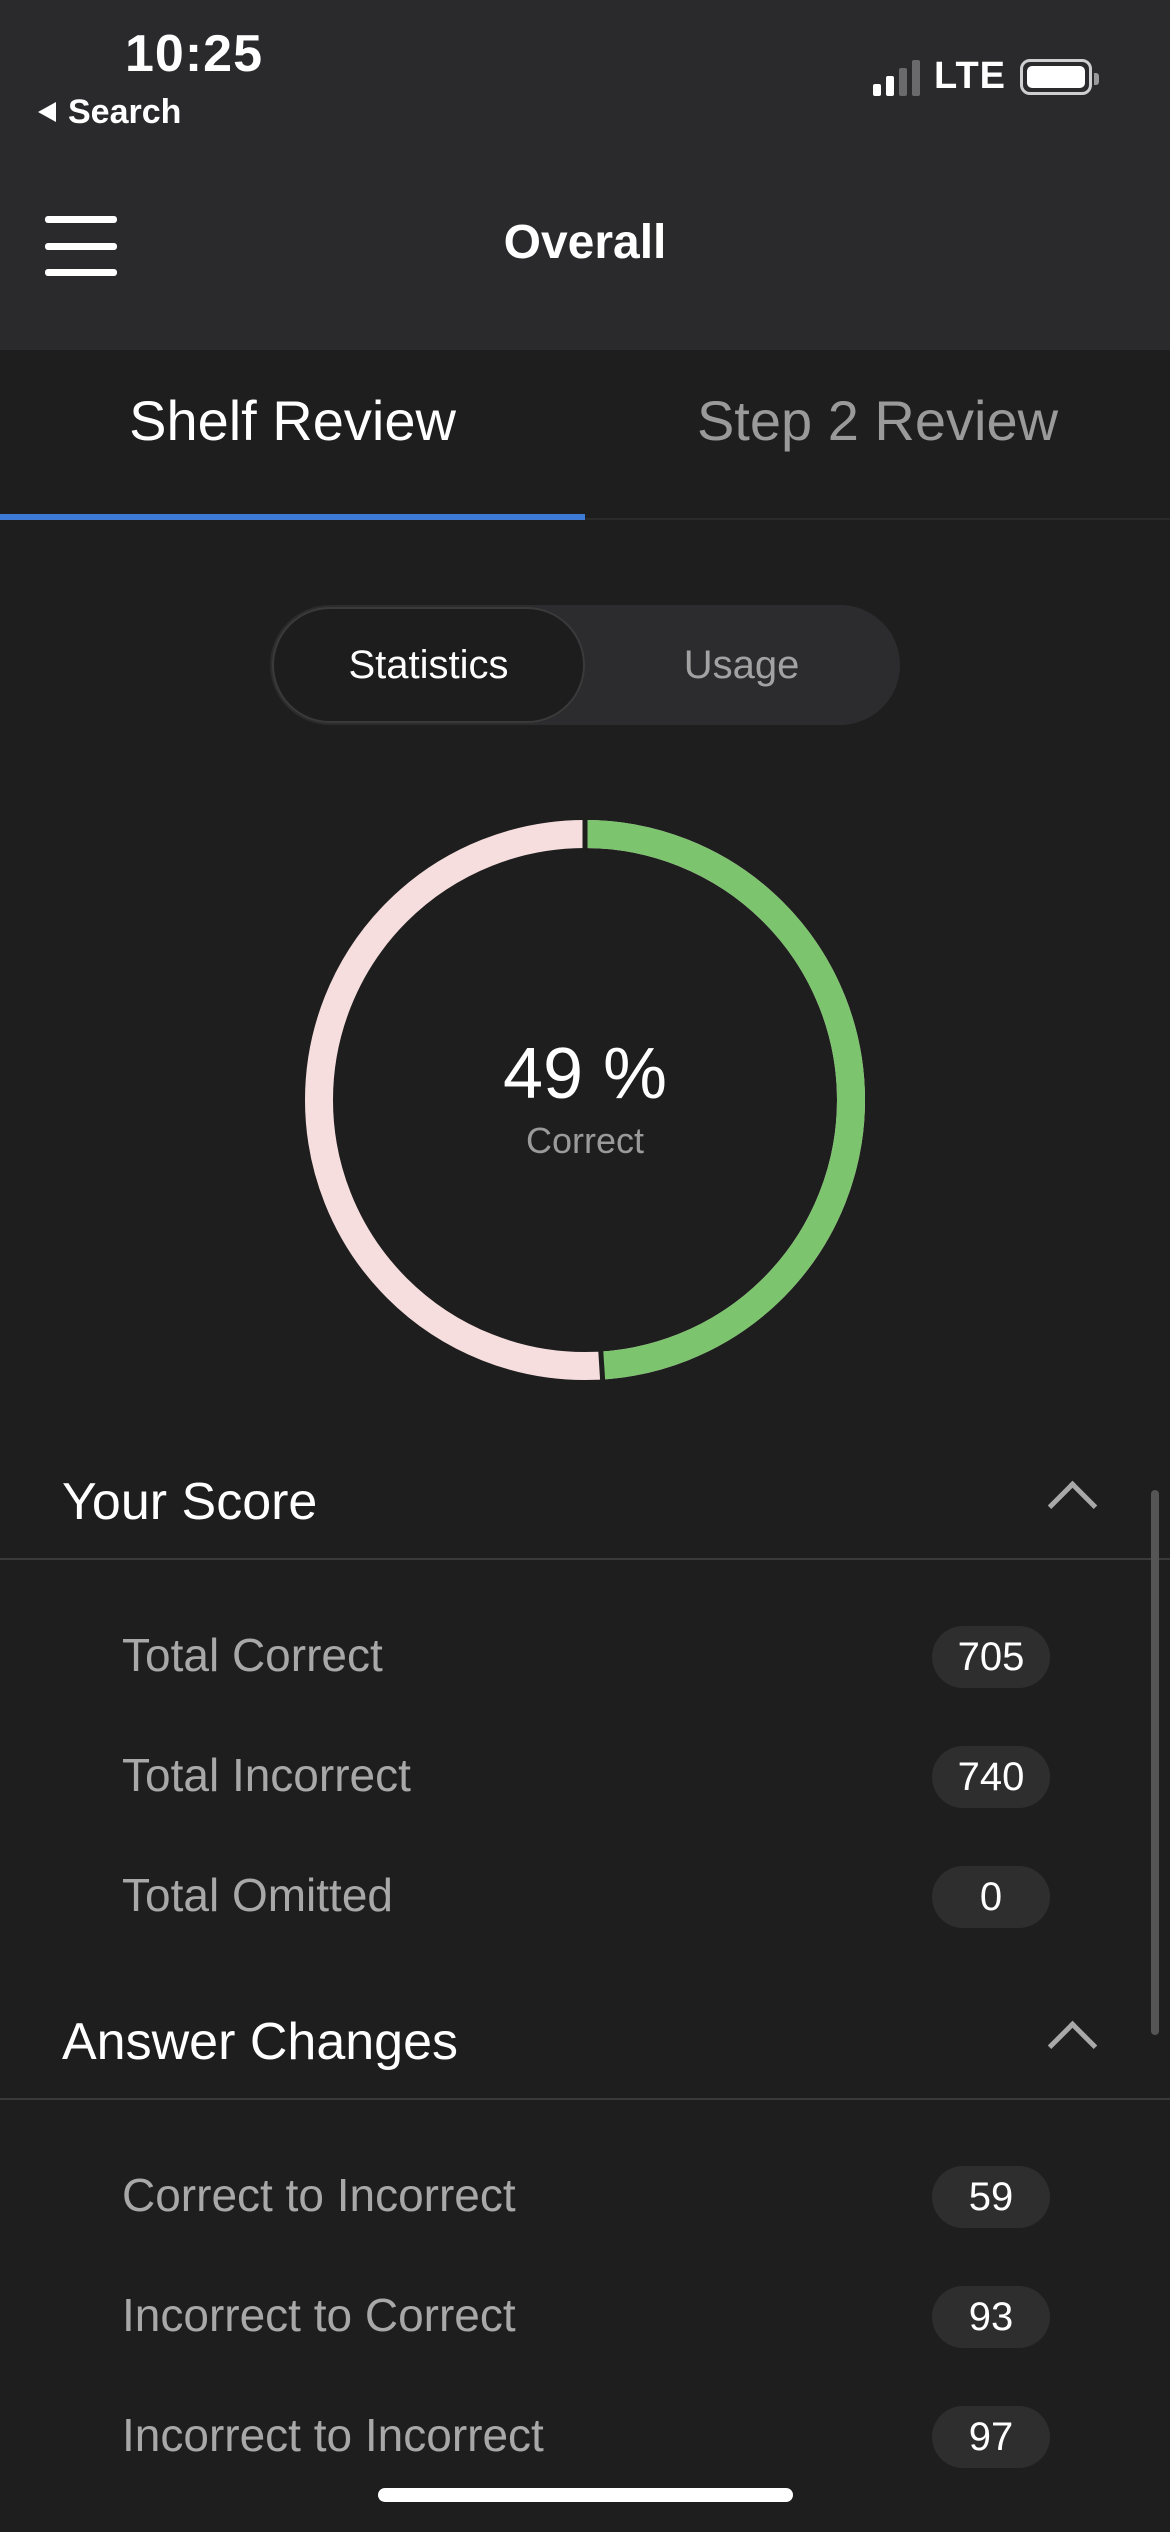 This screenshot has width=1170, height=2532. I want to click on back-to-search-link: Search, so click(109, 112).